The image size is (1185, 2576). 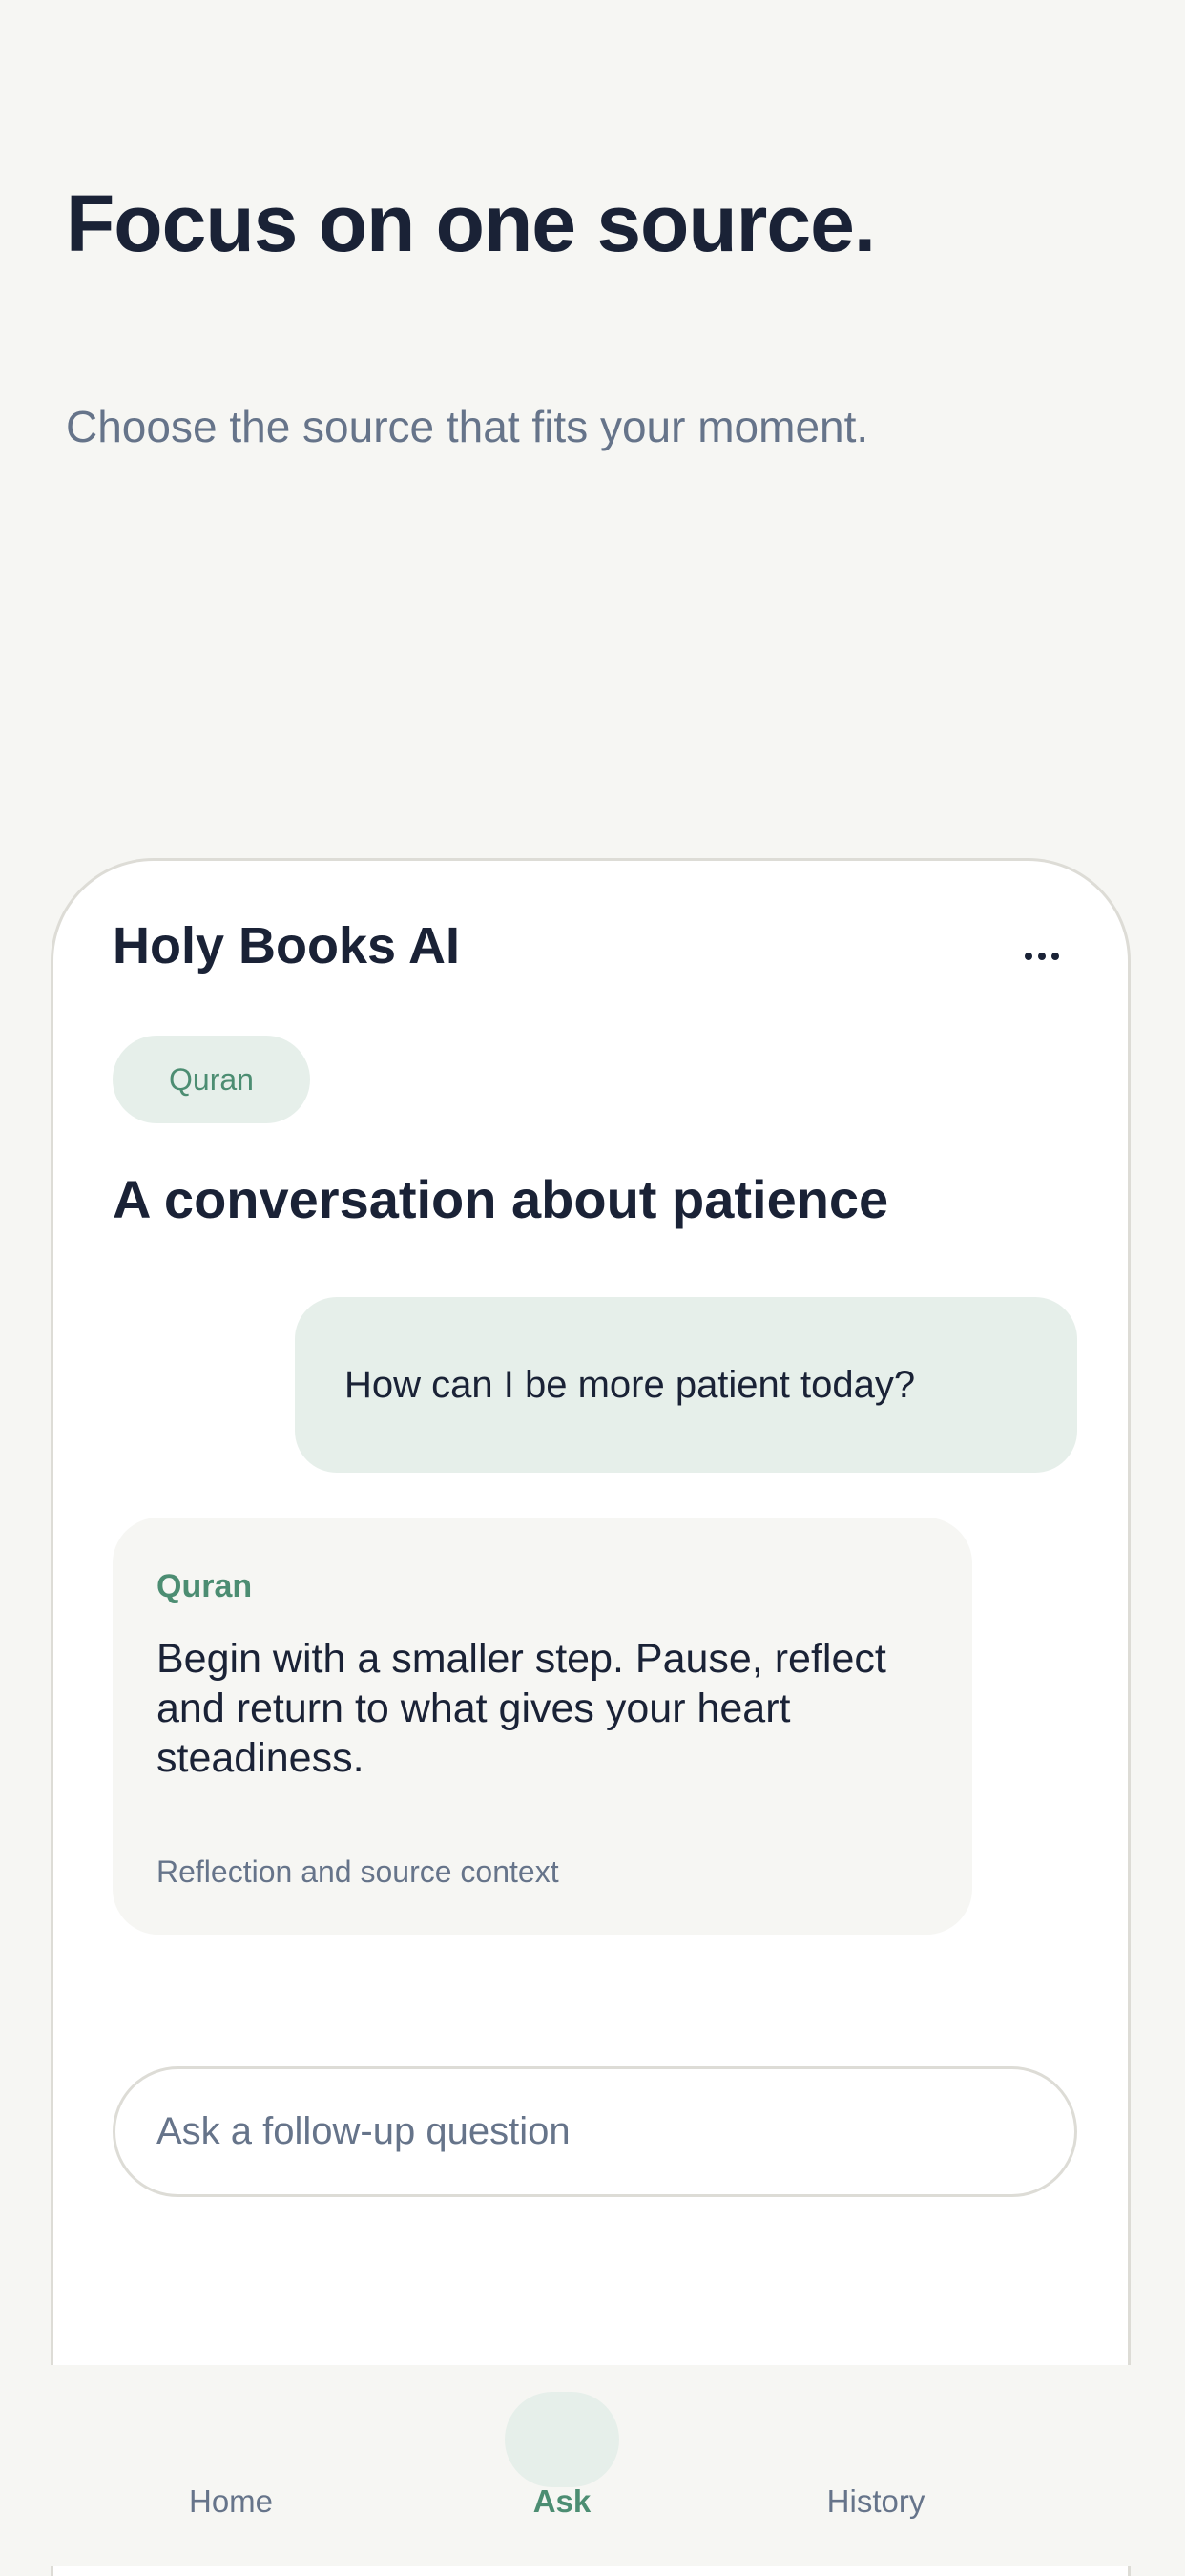 I want to click on tab-home: Home, so click(x=231, y=2465).